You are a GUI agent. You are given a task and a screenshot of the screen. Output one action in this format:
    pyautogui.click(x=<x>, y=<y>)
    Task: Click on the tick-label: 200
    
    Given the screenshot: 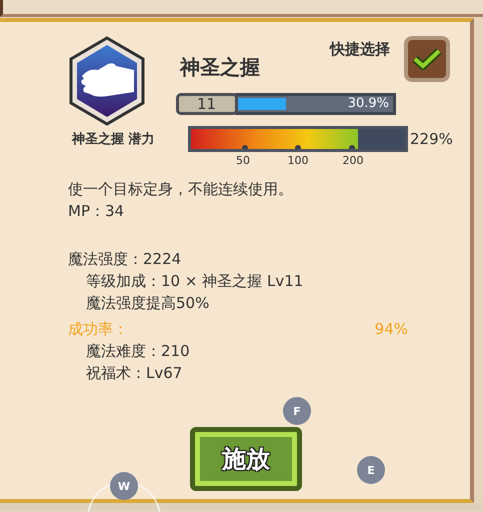 What is the action you would take?
    pyautogui.click(x=353, y=160)
    